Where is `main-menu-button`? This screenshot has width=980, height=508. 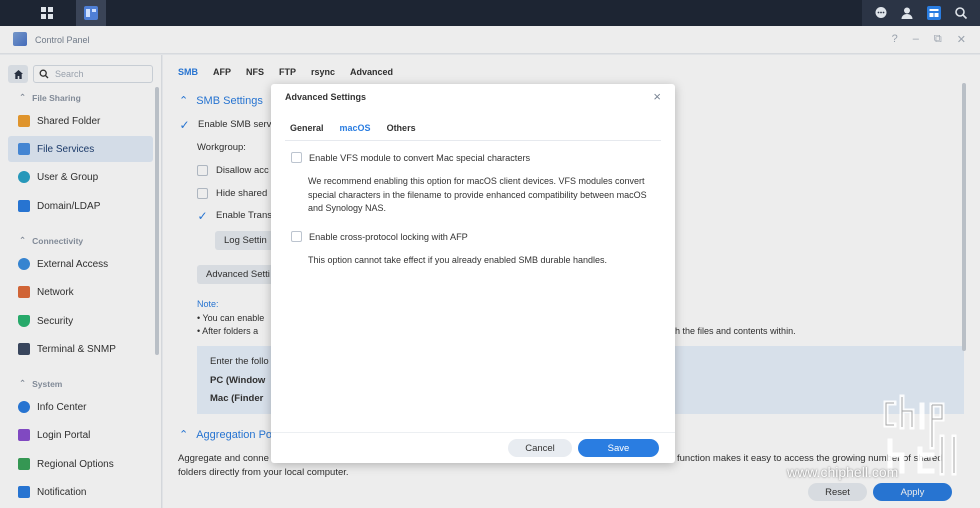
main-menu-button is located at coordinates (47, 13).